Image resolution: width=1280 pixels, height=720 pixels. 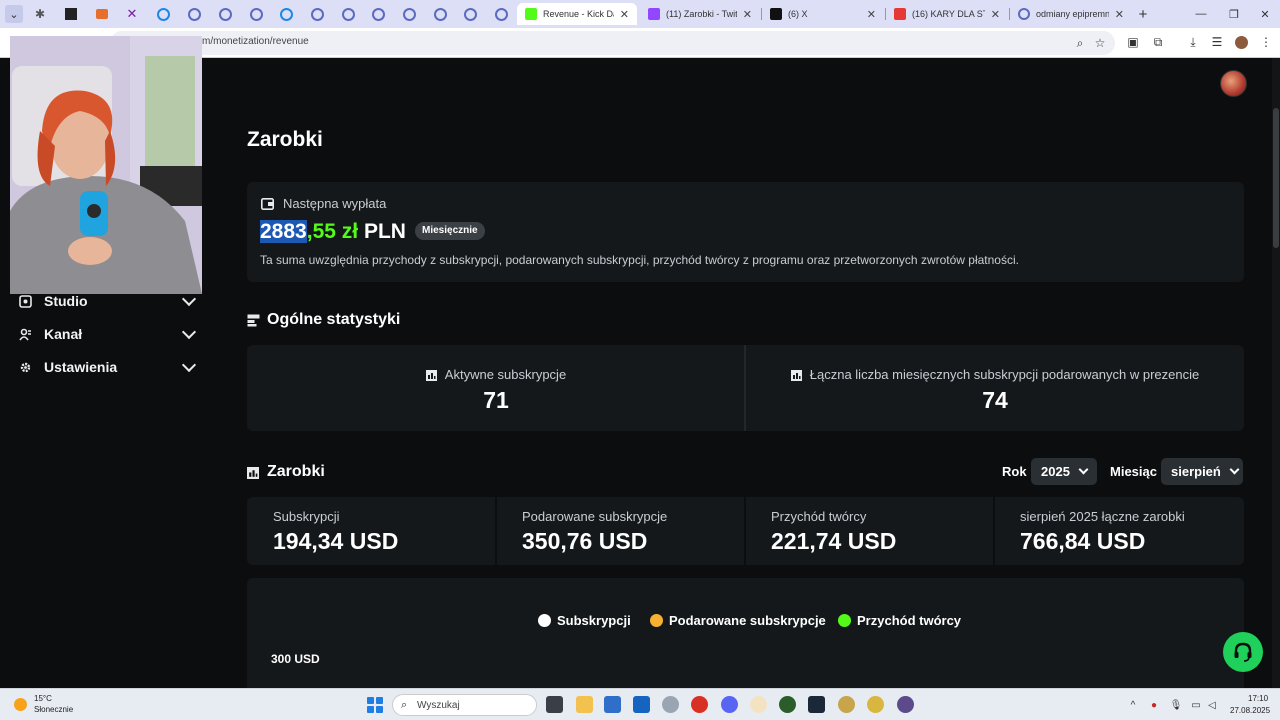 I want to click on settings-app-icon, so click(x=670, y=704).